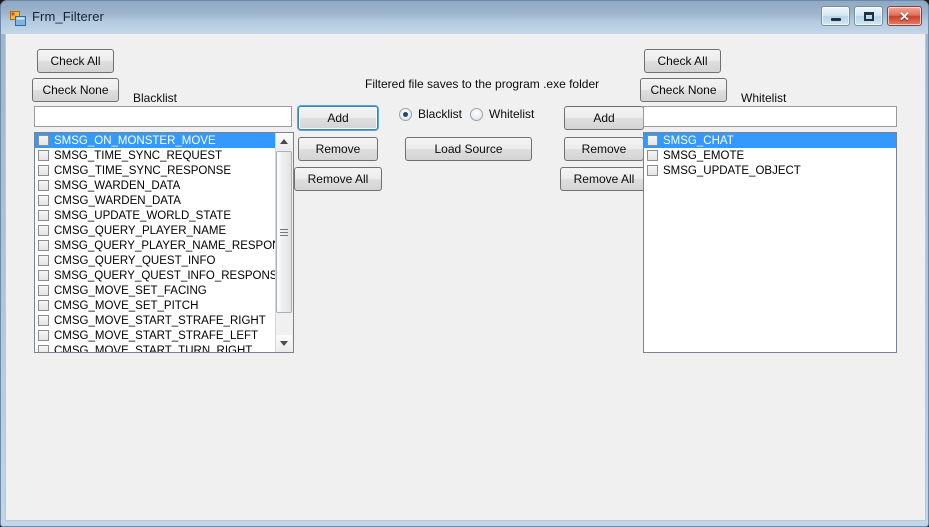  I want to click on blacklist-item-label: SMSG_TIME_SYNC_REQUEST, so click(138, 155).